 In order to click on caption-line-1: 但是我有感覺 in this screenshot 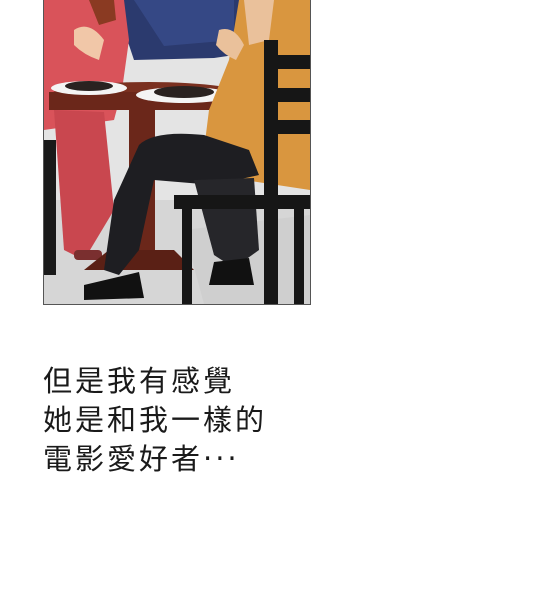, I will do `click(139, 381)`.